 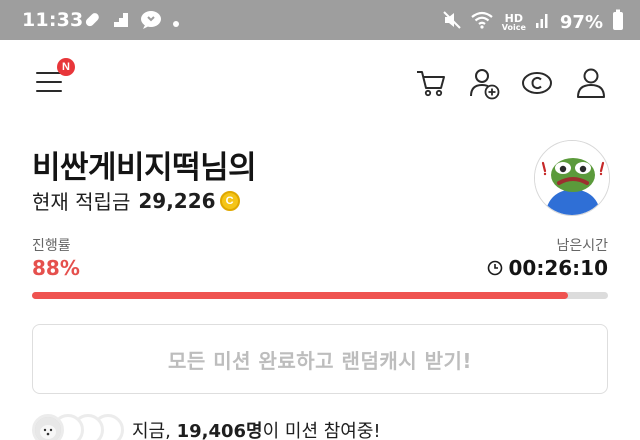 What do you see at coordinates (48, 427) in the screenshot?
I see `participant-avatar` at bounding box center [48, 427].